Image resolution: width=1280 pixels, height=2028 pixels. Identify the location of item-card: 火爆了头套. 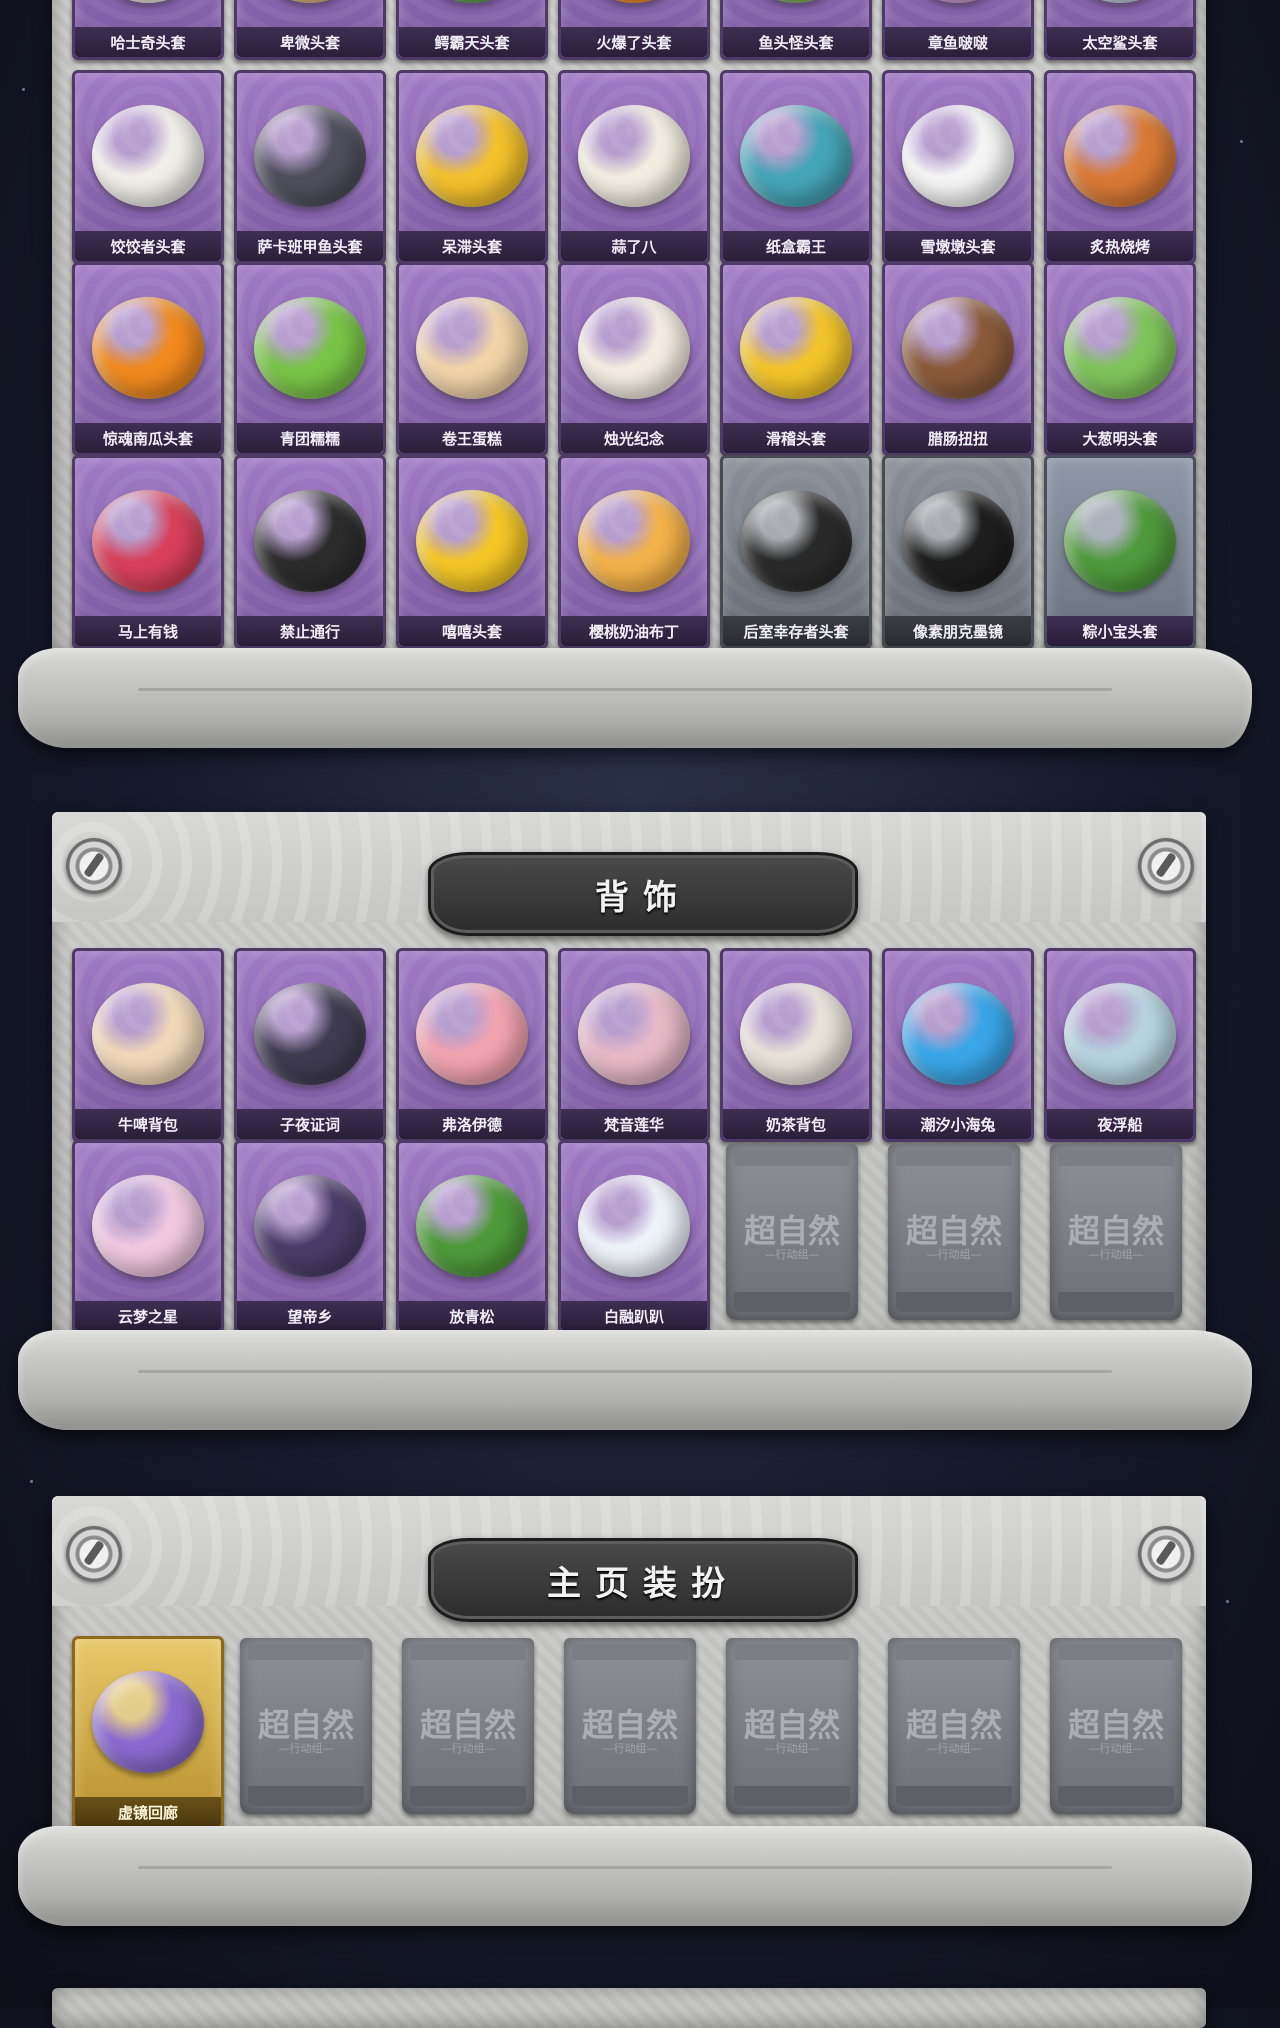
(634, 30).